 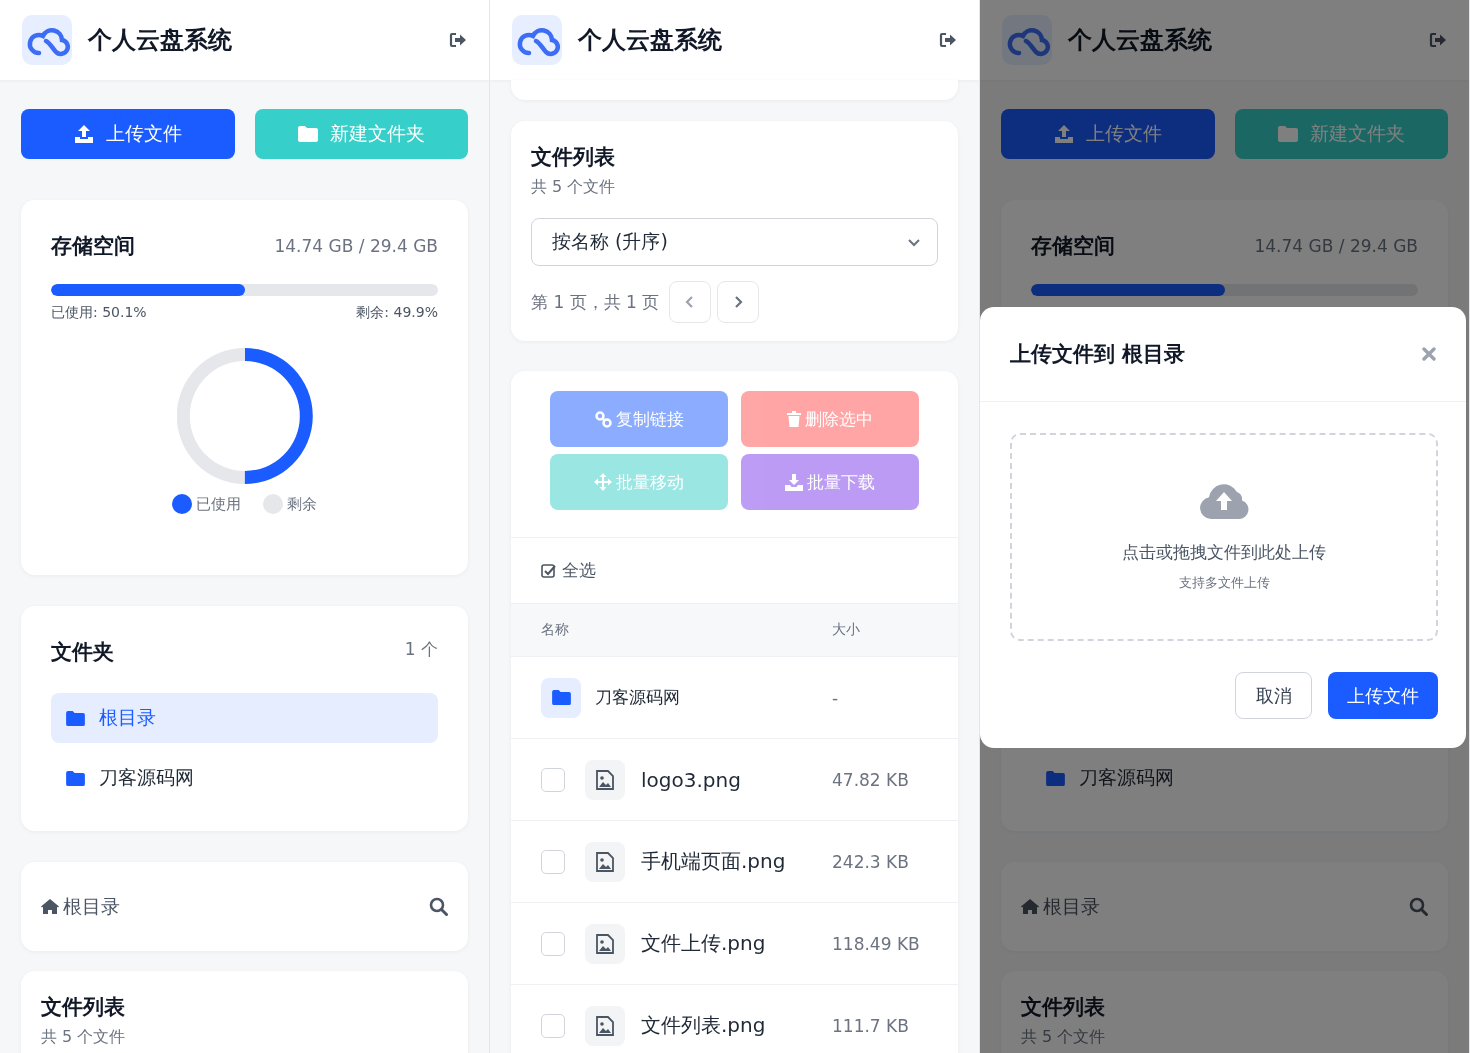 I want to click on move-icon, so click(x=603, y=482).